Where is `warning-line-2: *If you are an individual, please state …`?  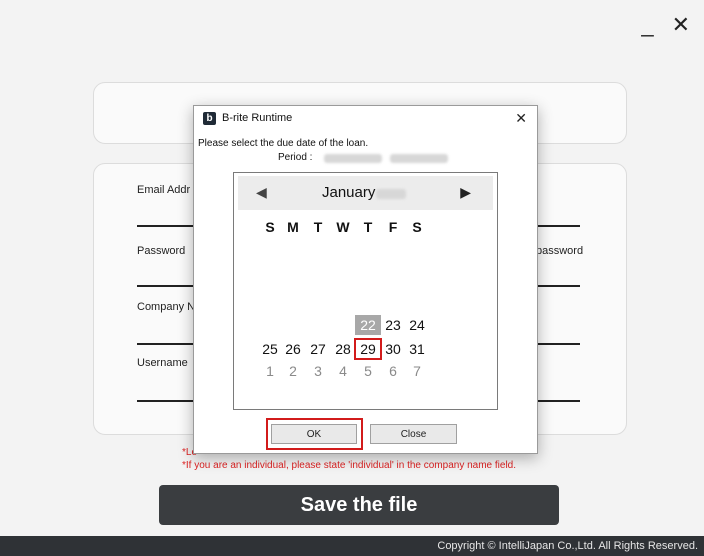 warning-line-2: *If you are an individual, please state … is located at coordinates (349, 465).